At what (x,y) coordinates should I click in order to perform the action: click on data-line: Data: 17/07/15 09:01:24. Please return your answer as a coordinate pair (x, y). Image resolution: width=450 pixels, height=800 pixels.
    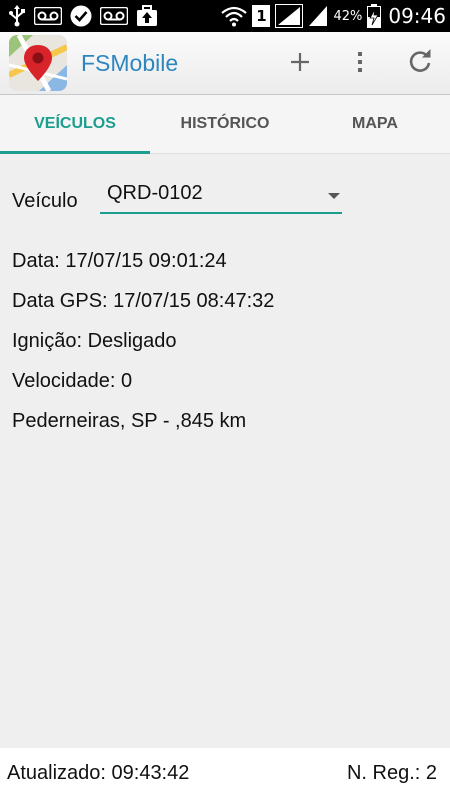
    Looking at the image, I should click on (119, 261).